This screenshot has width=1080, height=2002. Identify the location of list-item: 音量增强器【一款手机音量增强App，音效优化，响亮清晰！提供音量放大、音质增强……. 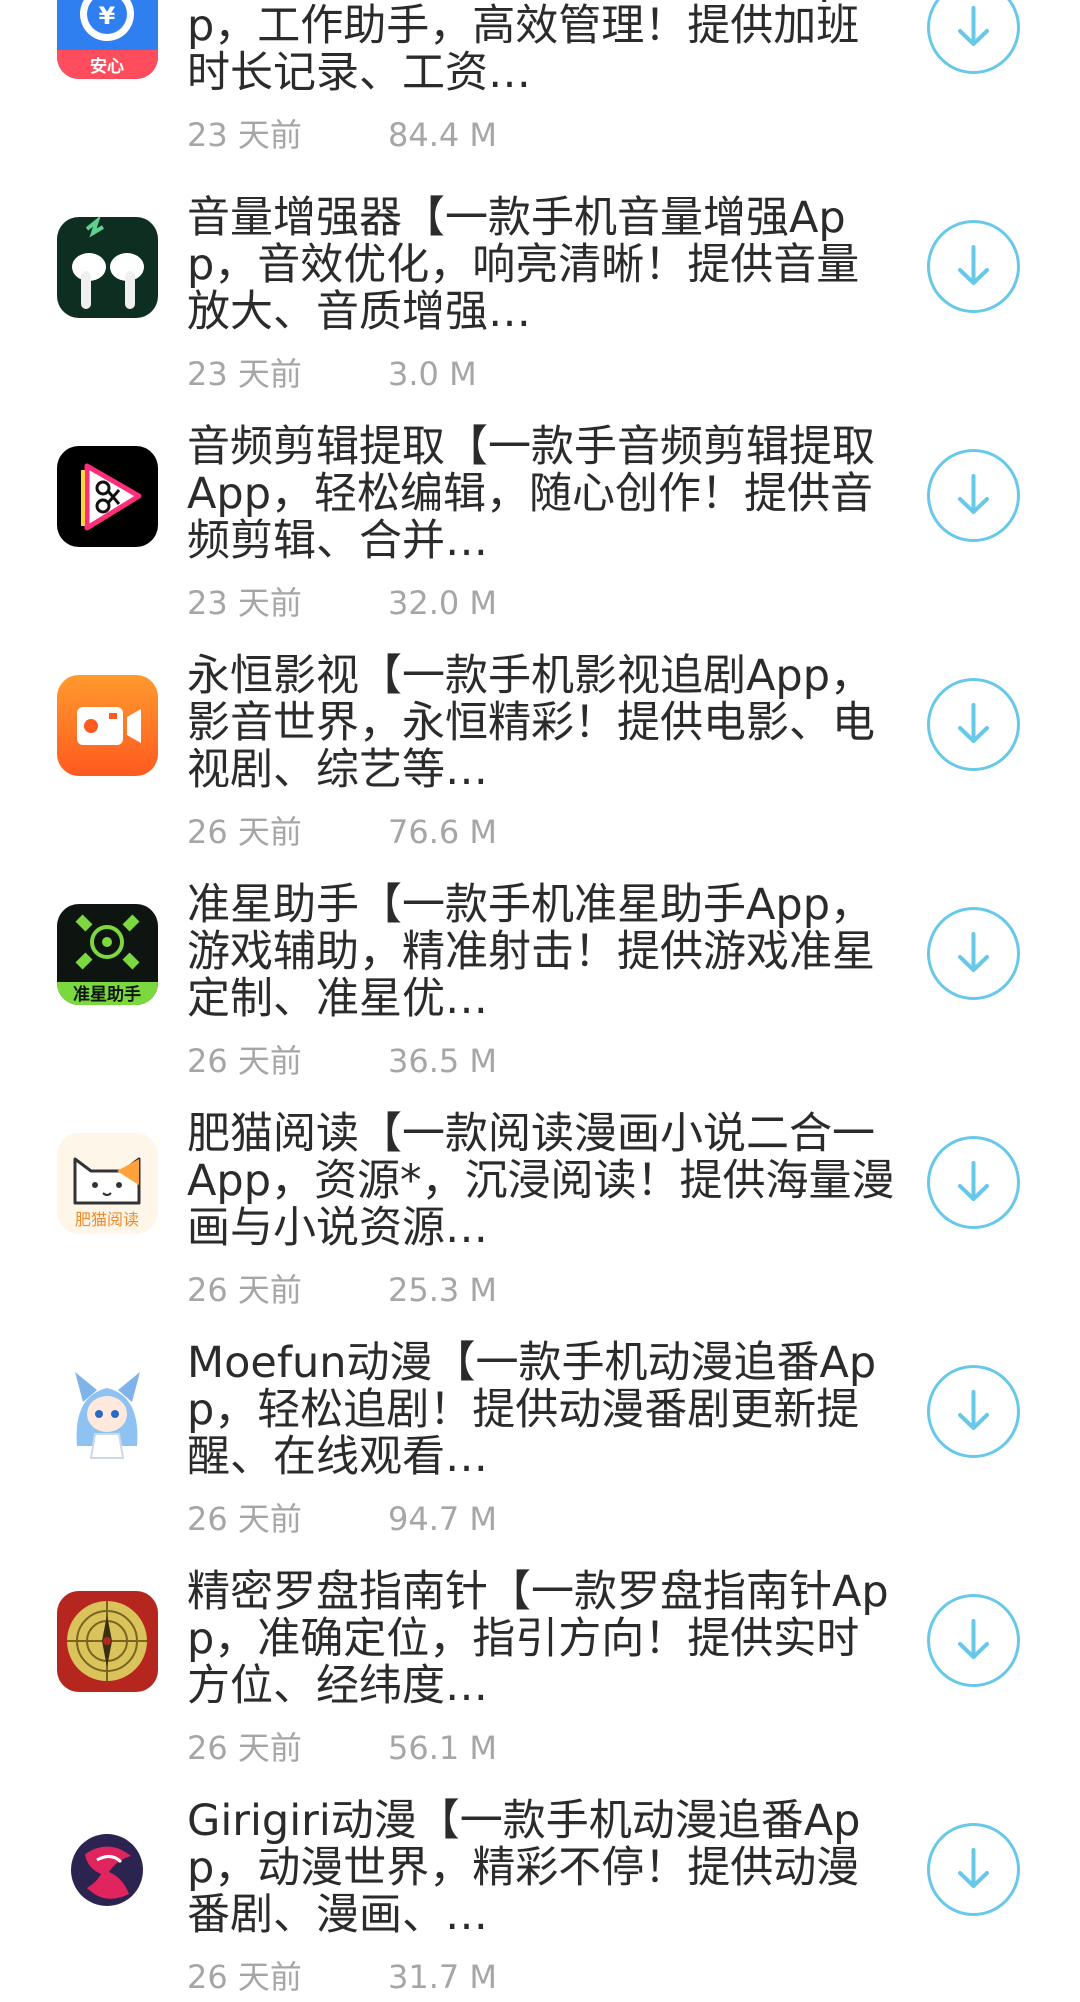
(540, 320).